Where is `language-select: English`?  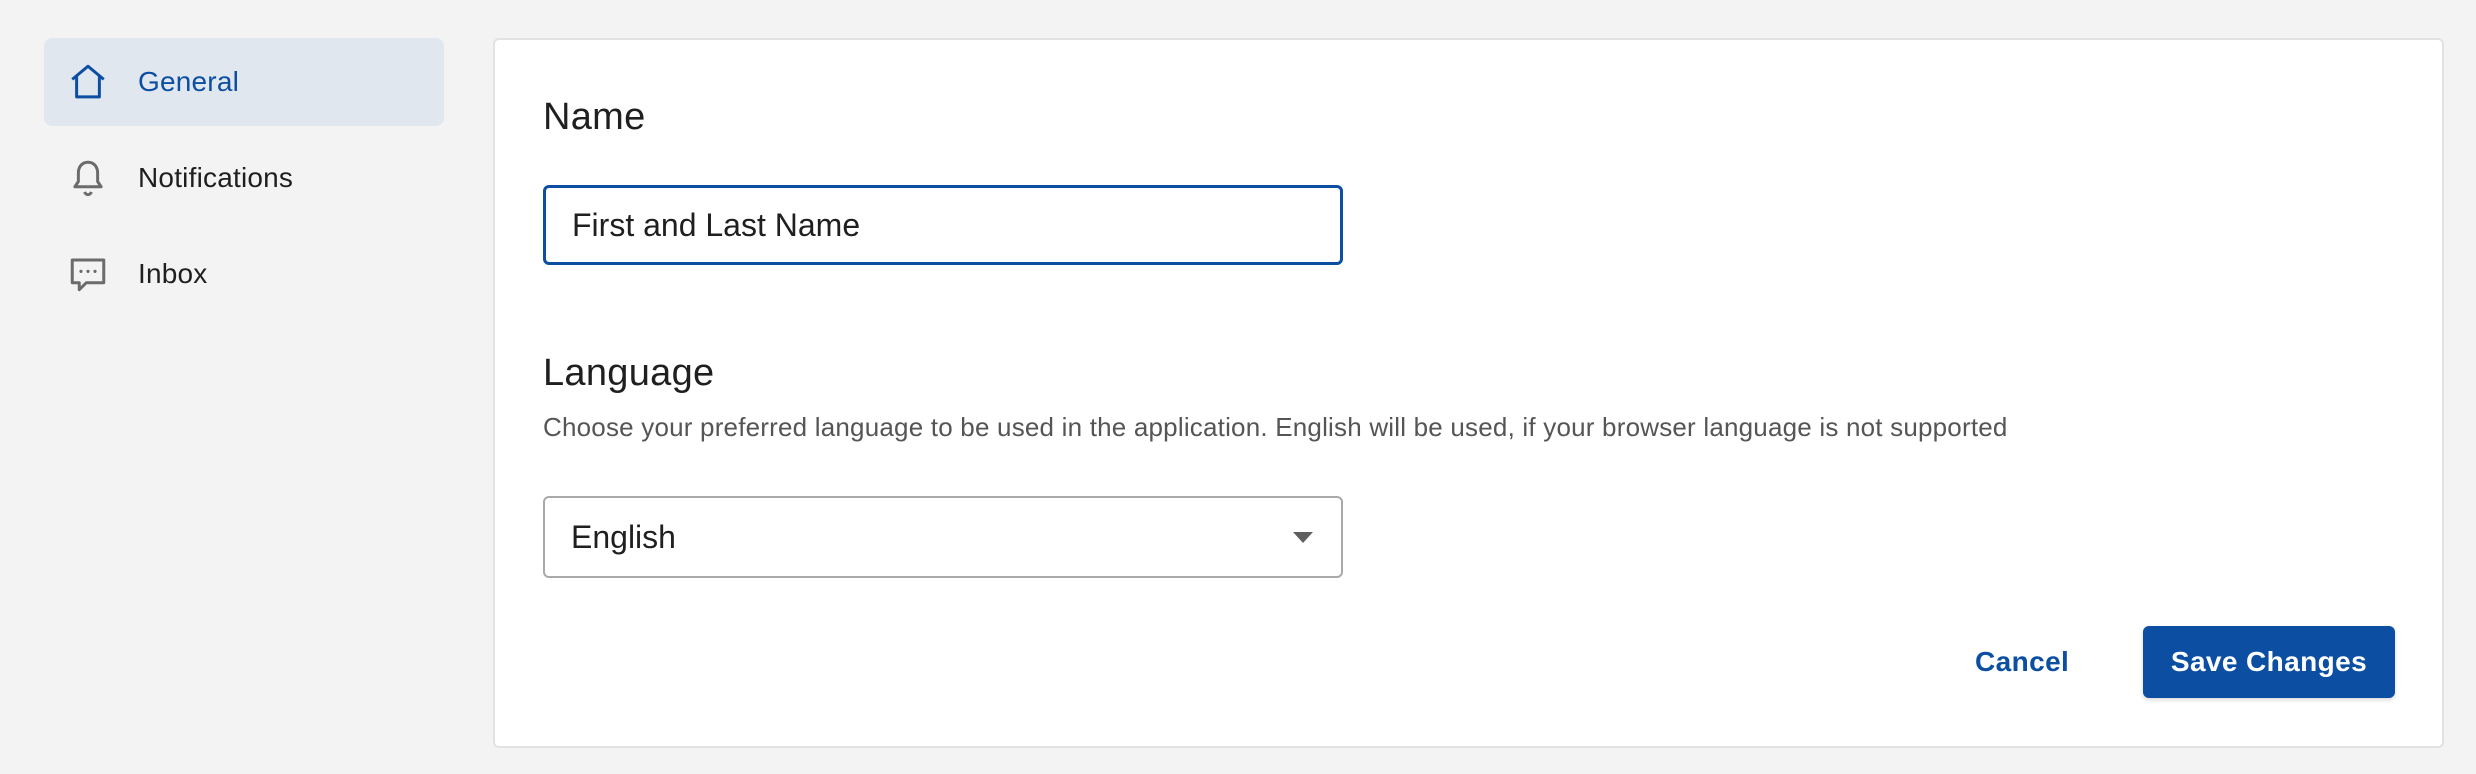
language-select: English is located at coordinates (943, 537).